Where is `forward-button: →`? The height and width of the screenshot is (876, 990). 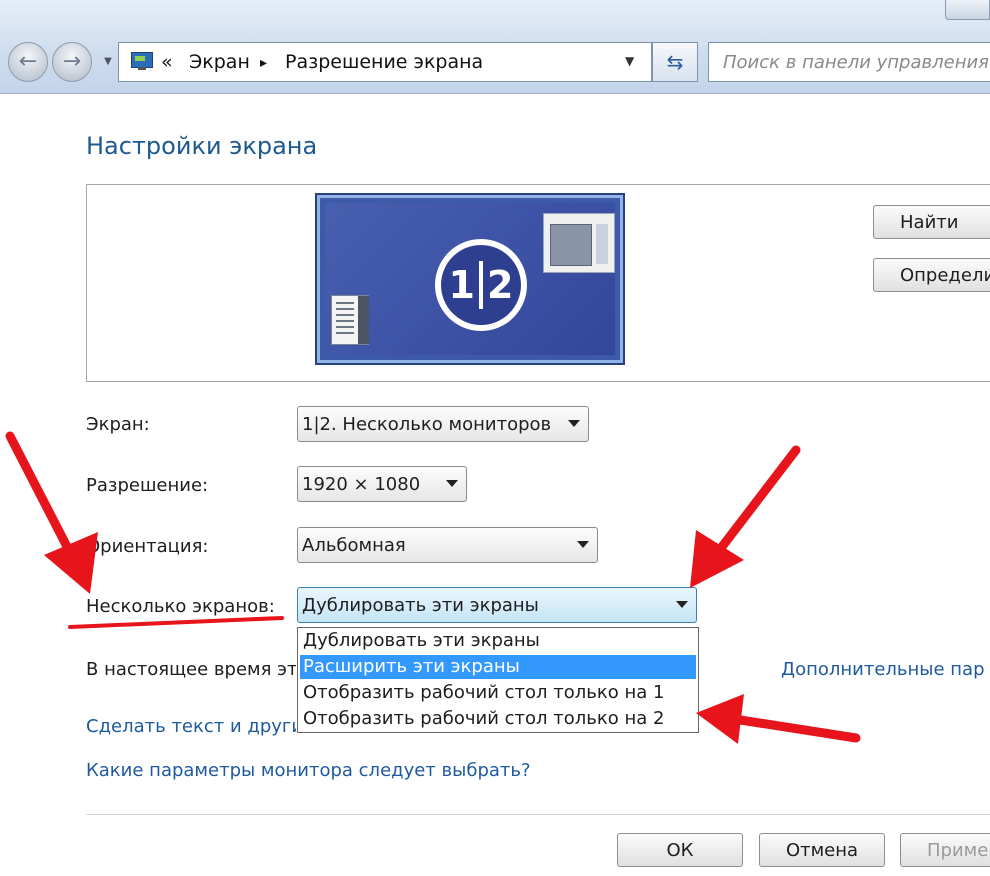 forward-button: → is located at coordinates (72, 62).